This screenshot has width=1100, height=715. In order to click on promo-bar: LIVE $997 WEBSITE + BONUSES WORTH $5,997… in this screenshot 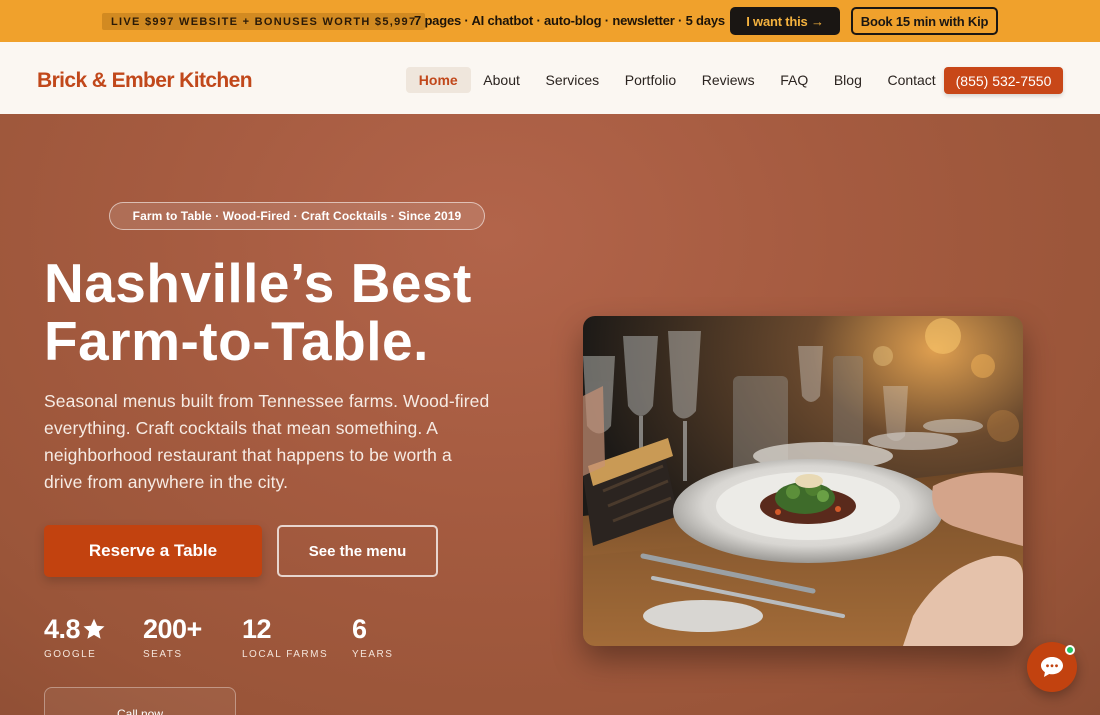, I will do `click(550, 21)`.